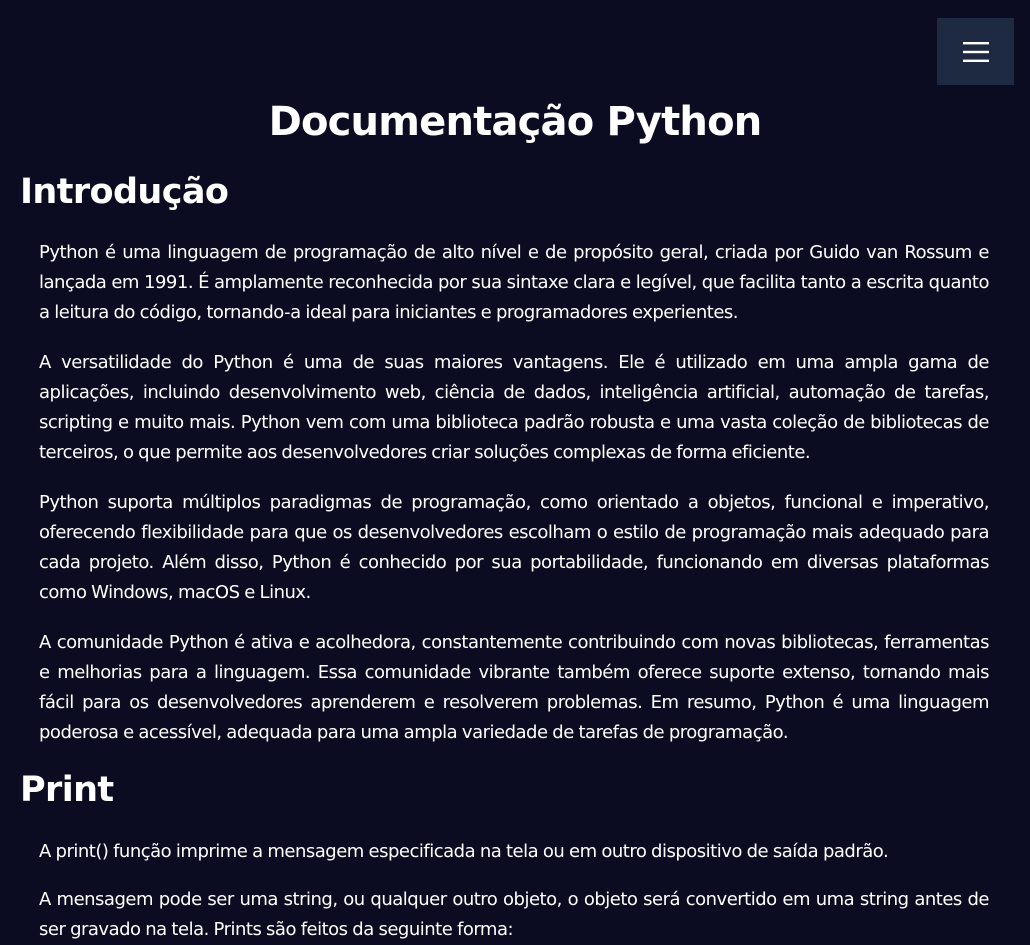 This screenshot has width=1030, height=945. I want to click on menu-button, so click(975, 51).